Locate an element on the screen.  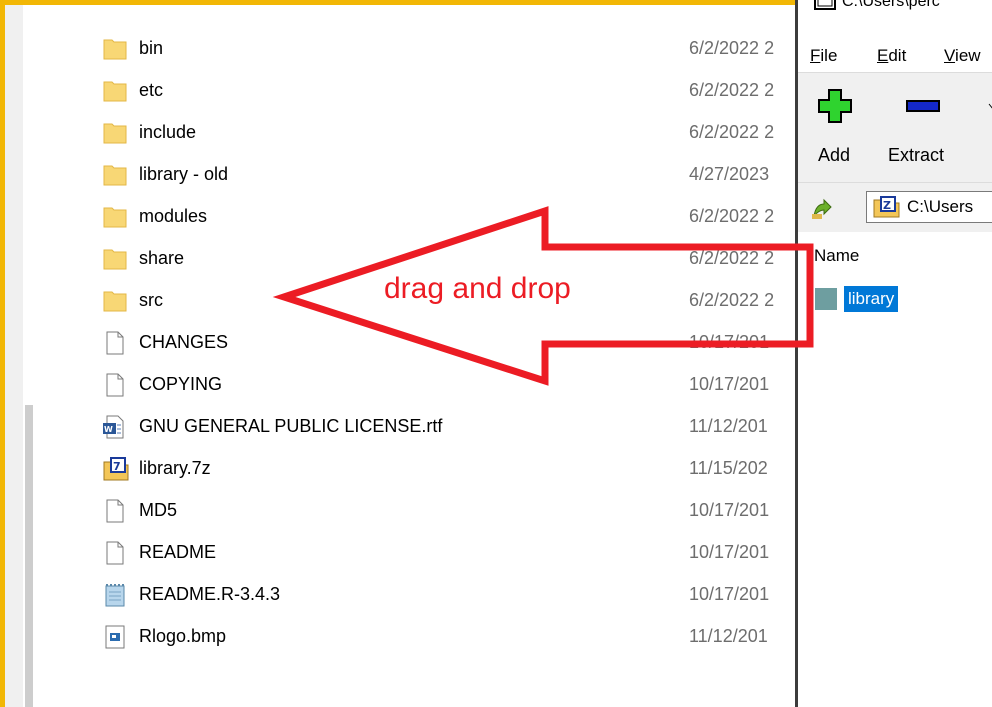
archive-item-label: library is located at coordinates (871, 299).